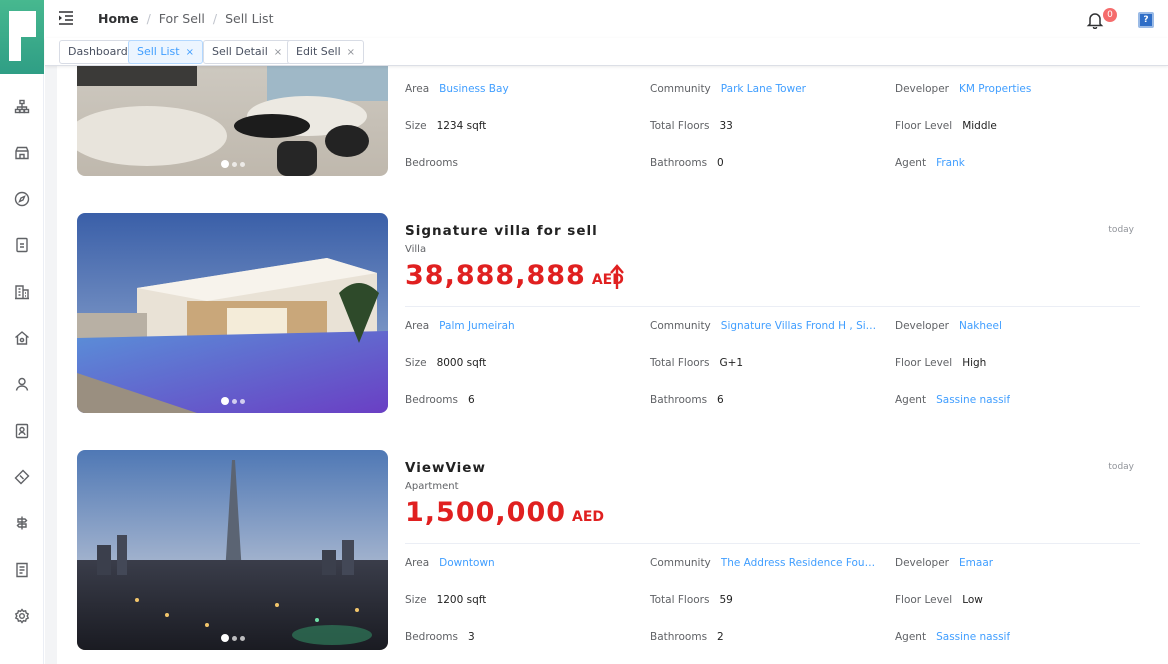 The height and width of the screenshot is (664, 1168). Describe the element at coordinates (22, 570) in the screenshot. I see `list-icon` at that location.